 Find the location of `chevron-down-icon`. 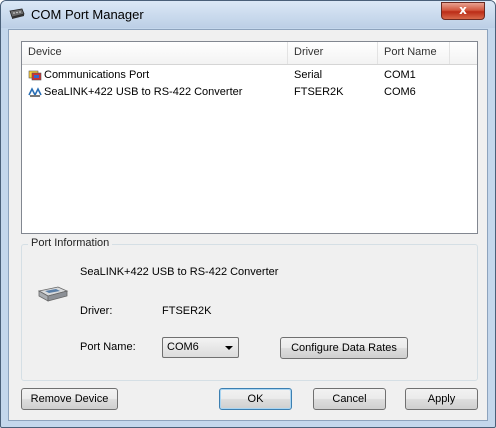

chevron-down-icon is located at coordinates (229, 348).